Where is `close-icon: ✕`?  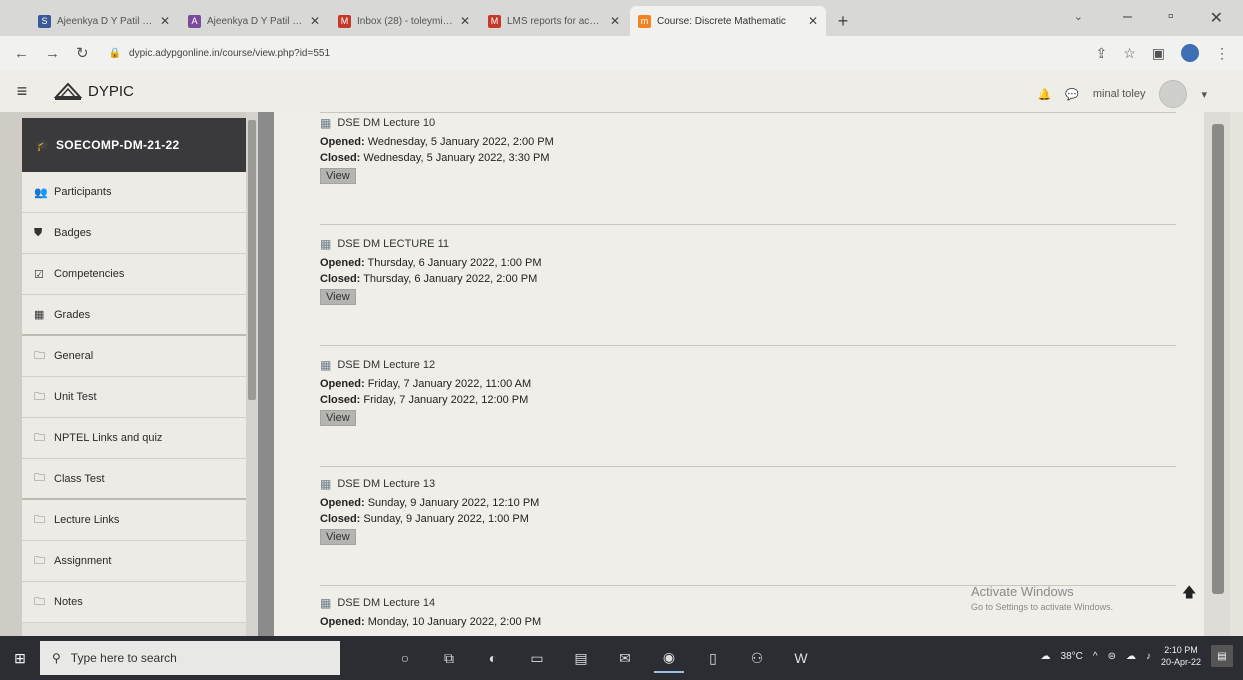 close-icon: ✕ is located at coordinates (1216, 18).